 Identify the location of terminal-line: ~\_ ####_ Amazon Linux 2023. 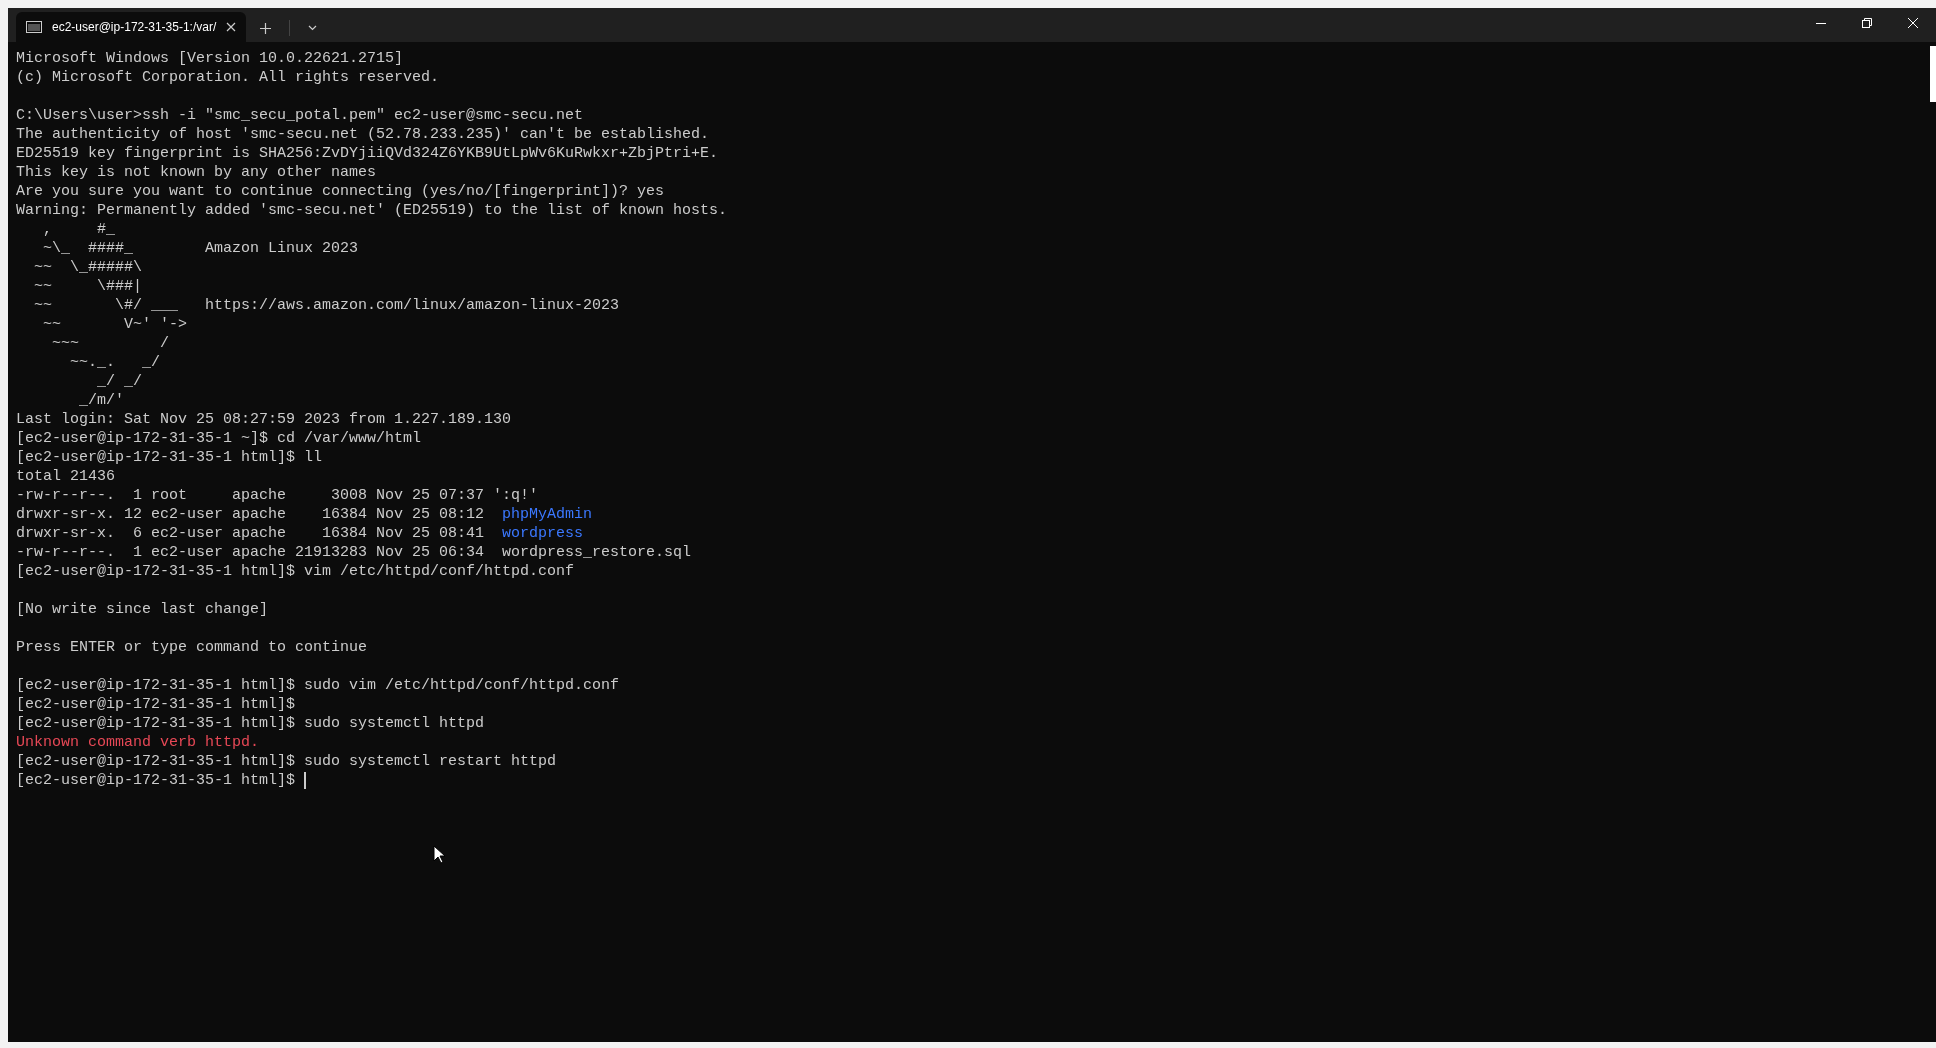
(200, 248).